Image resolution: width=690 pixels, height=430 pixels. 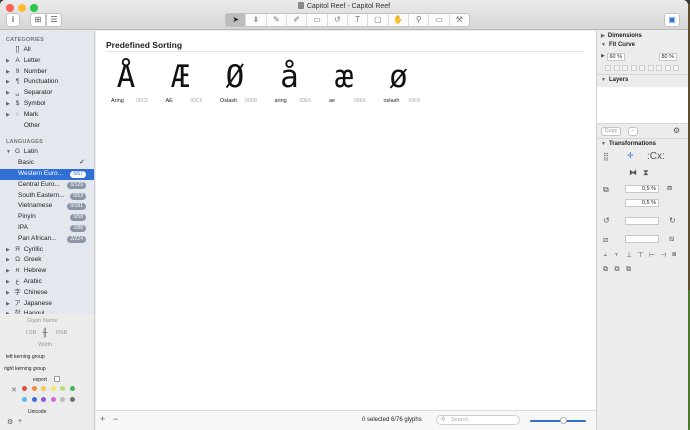 I want to click on center-x-icon: :Cx:, so click(x=656, y=156).